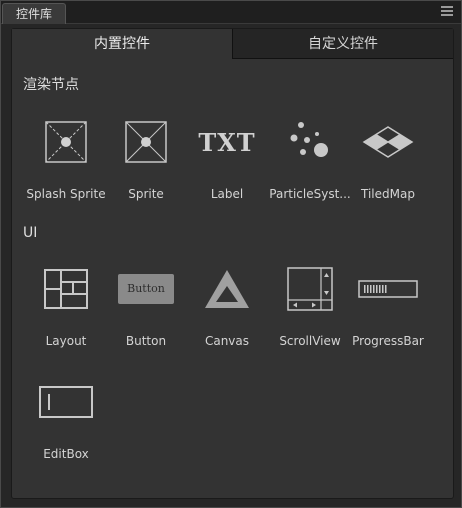 The height and width of the screenshot is (508, 462). Describe the element at coordinates (51, 85) in the screenshot. I see `section-title-render-nodes: 渲染节点` at that location.